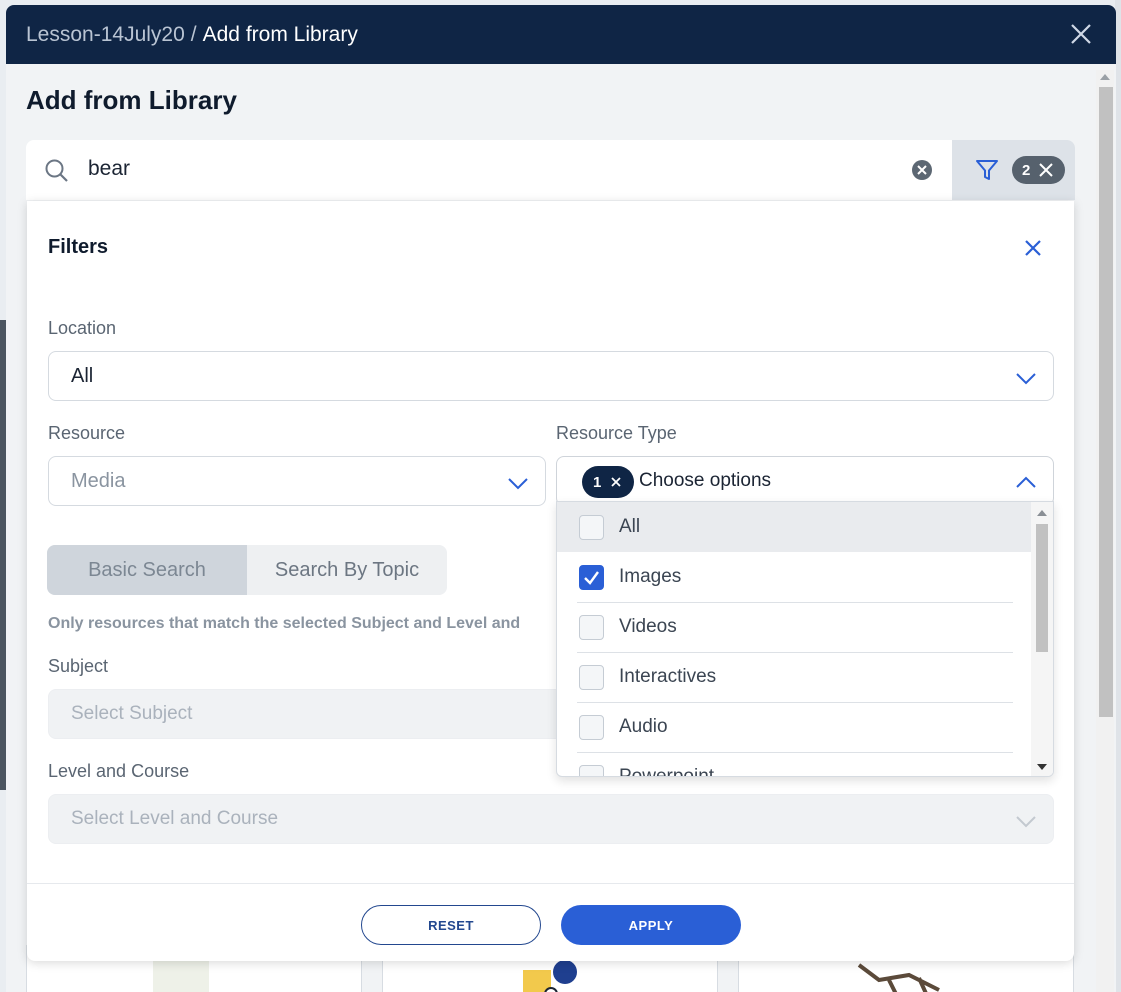 The width and height of the screenshot is (1121, 992). Describe the element at coordinates (119, 771) in the screenshot. I see `level-course-label: Level and Course` at that location.